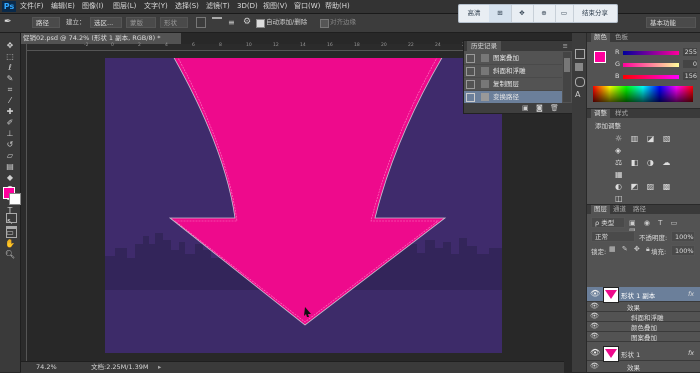 This screenshot has width=700, height=373. I want to click on path-ops-icon, so click(201, 22).